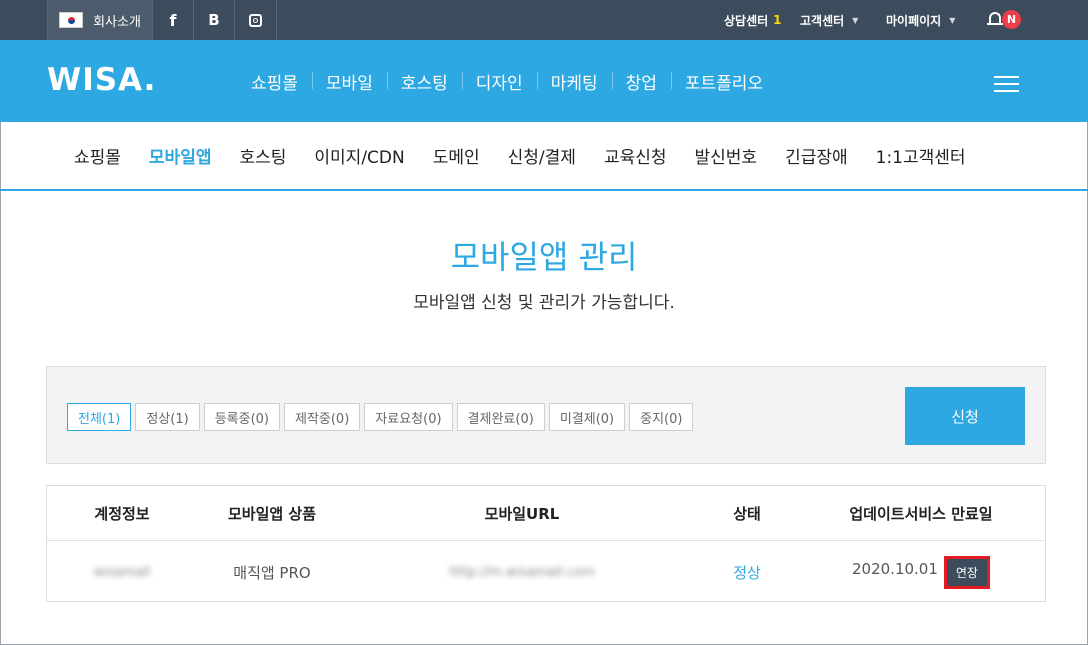 This screenshot has width=1088, height=645. I want to click on filter-material-request: 자료요청(0), so click(408, 417).